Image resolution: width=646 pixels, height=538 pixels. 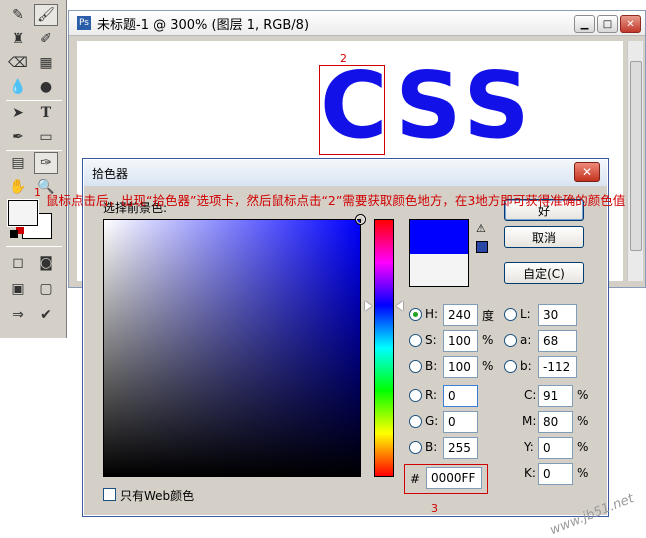 What do you see at coordinates (415, 395) in the screenshot?
I see `radio-r` at bounding box center [415, 395].